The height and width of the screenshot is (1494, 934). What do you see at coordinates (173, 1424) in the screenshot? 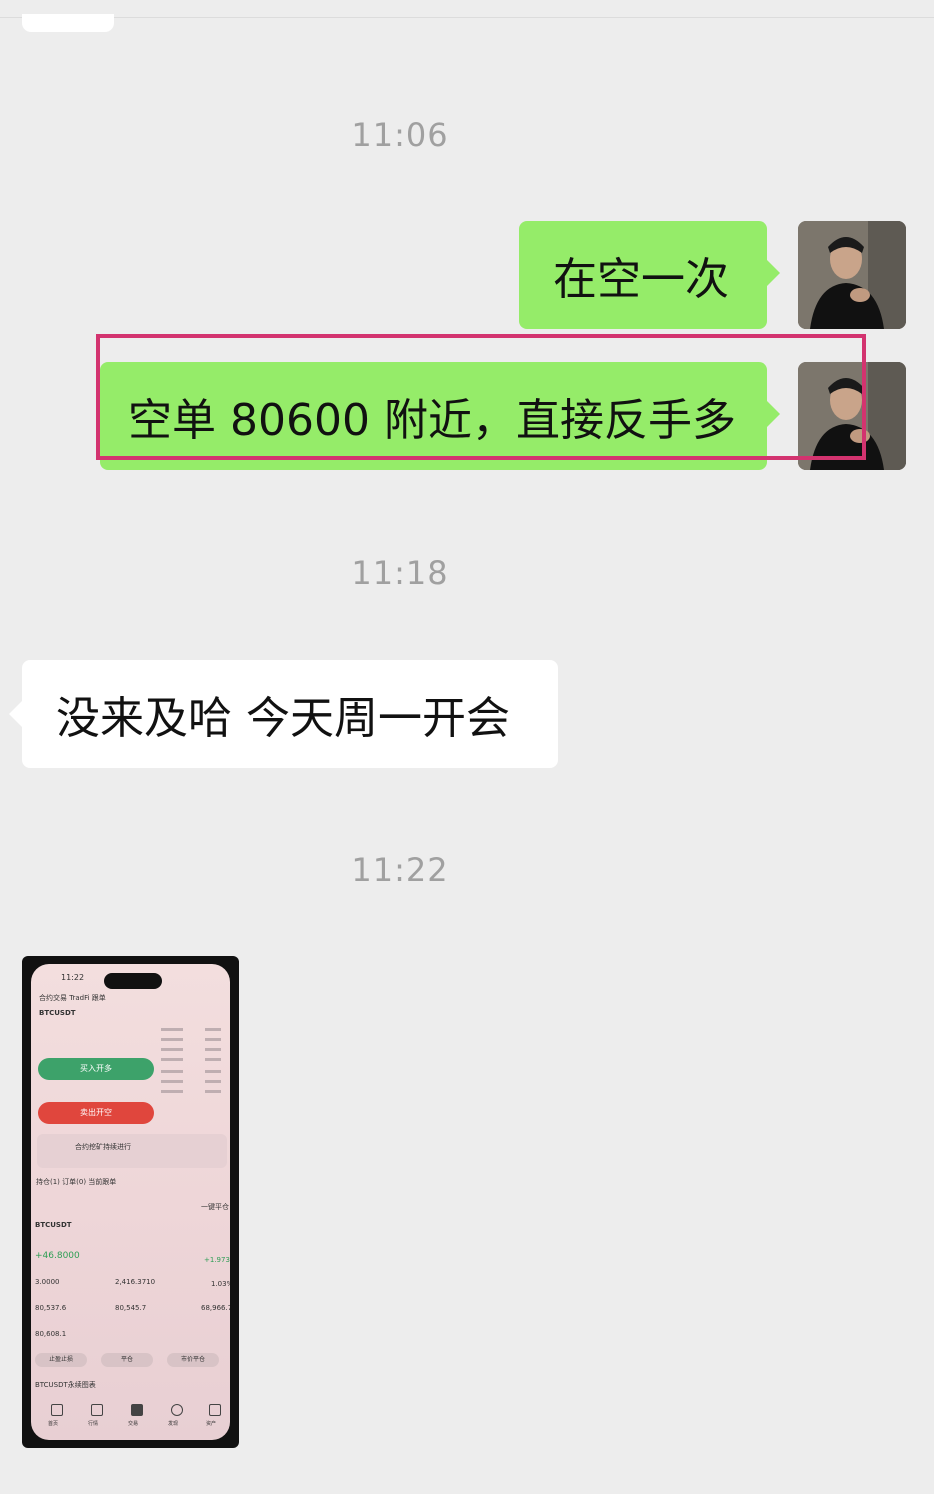
I see `nav-label-discover: 发现` at bounding box center [173, 1424].